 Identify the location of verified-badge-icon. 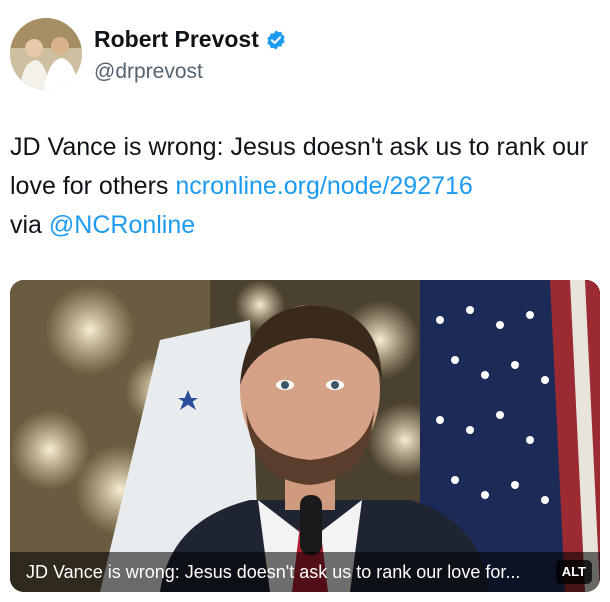
(276, 39).